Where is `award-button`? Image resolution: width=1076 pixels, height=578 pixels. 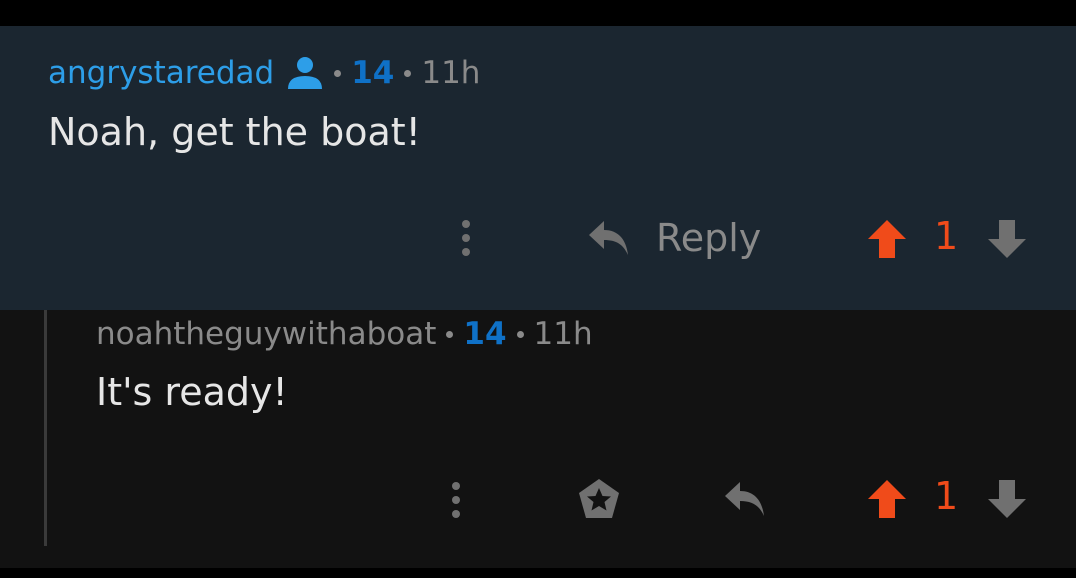
award-button is located at coordinates (599, 499).